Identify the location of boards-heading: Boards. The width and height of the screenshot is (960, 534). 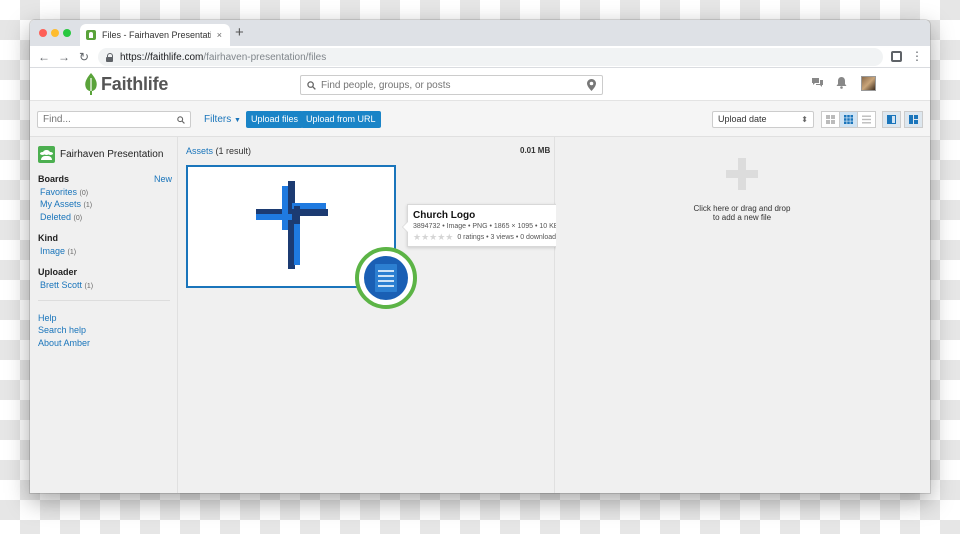
(54, 179).